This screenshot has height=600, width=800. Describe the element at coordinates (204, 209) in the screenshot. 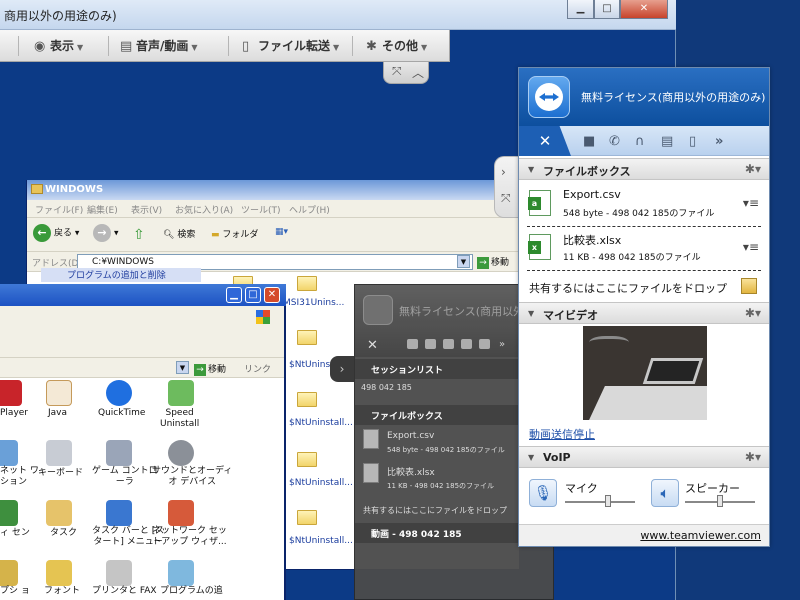

I see `menu-favorites: お気に入り(A)` at that location.